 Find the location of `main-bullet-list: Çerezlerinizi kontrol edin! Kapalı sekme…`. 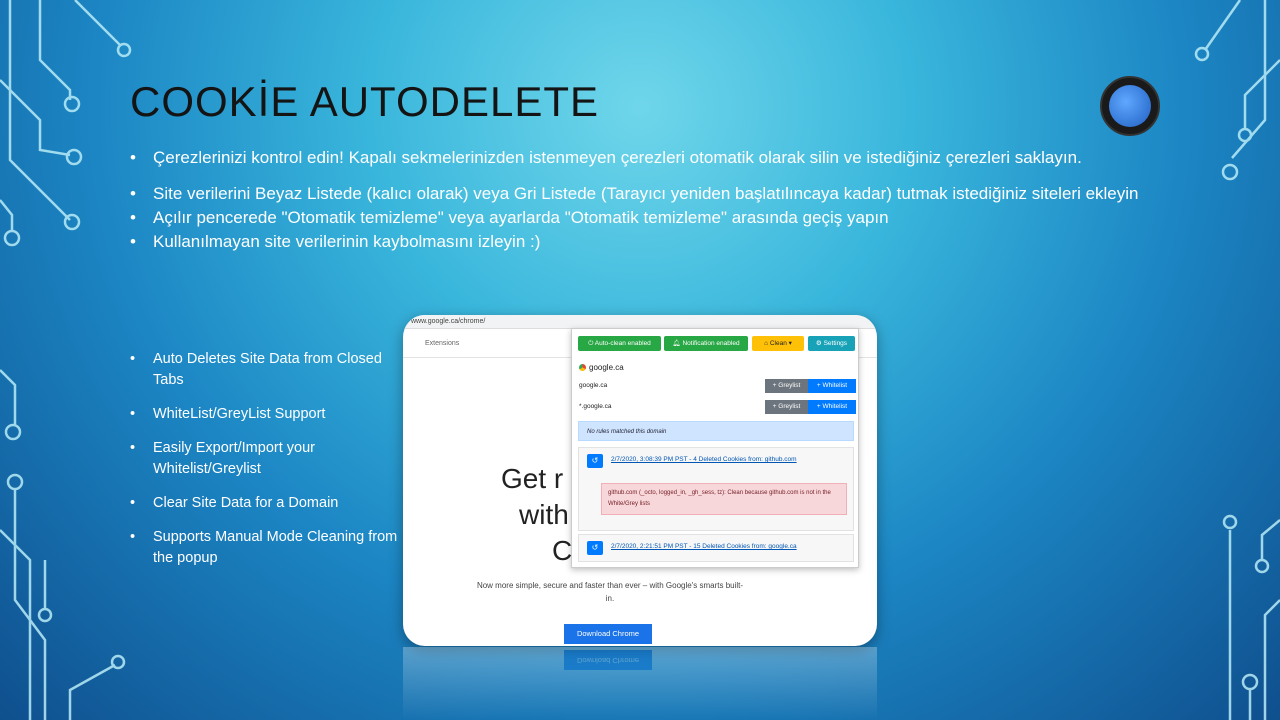

main-bullet-list: Çerezlerinizi kontrol edin! Kapalı sekme… is located at coordinates (640, 206).